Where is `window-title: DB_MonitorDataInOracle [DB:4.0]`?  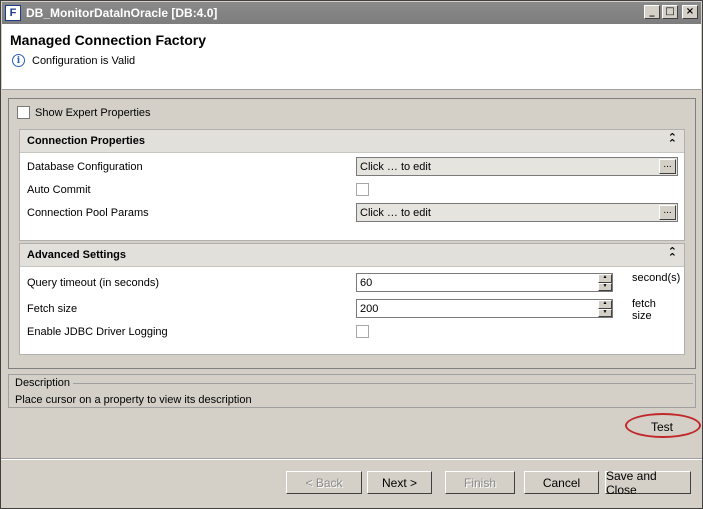
window-title: DB_MonitorDataInOracle [DB:4.0] is located at coordinates (122, 13).